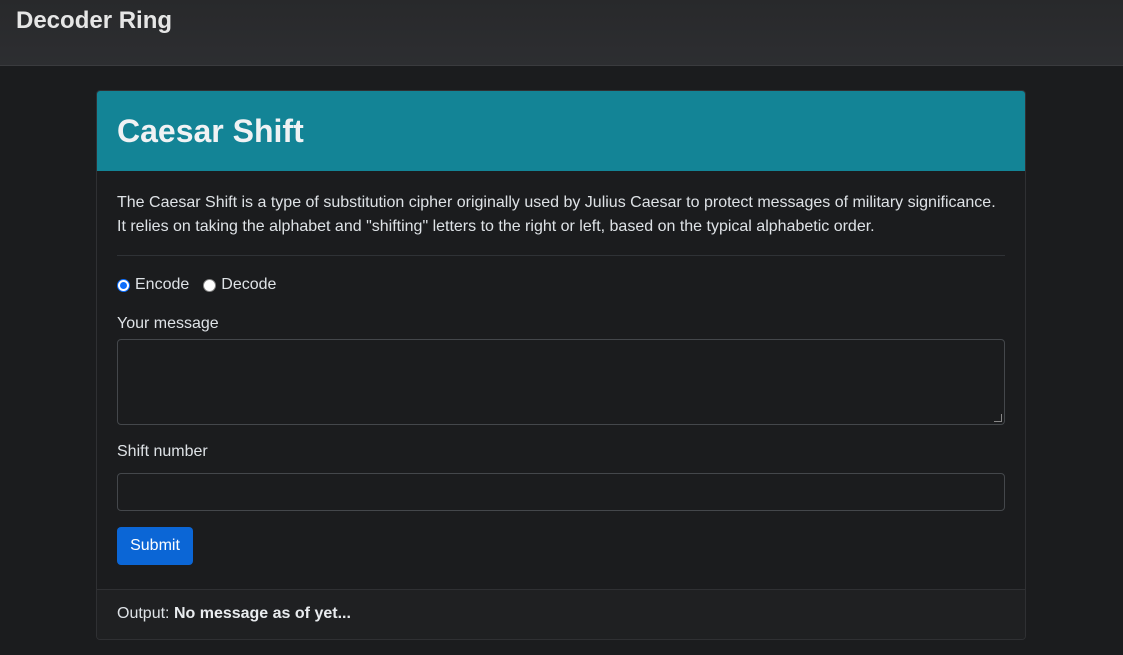 The width and height of the screenshot is (1123, 655). Describe the element at coordinates (561, 382) in the screenshot. I see `message-textarea` at that location.